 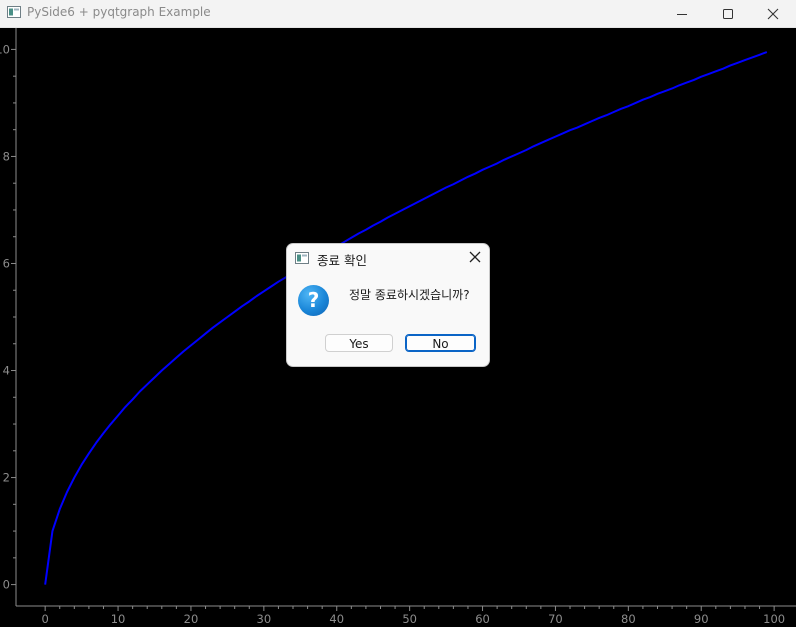 What do you see at coordinates (336, 619) in the screenshot?
I see `x-tick-label: 40` at bounding box center [336, 619].